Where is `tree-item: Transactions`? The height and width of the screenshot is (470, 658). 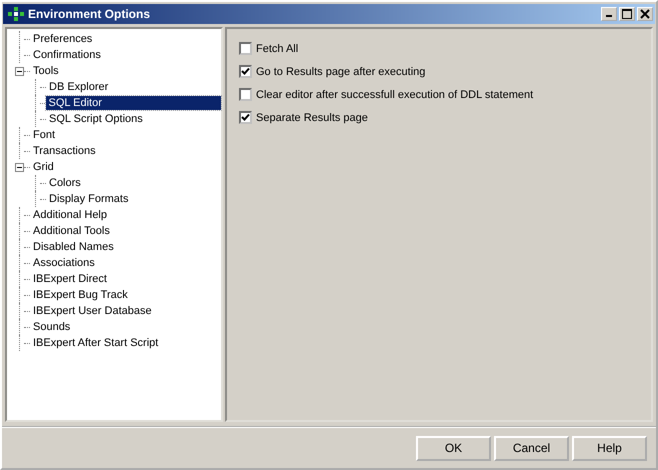 tree-item: Transactions is located at coordinates (64, 151).